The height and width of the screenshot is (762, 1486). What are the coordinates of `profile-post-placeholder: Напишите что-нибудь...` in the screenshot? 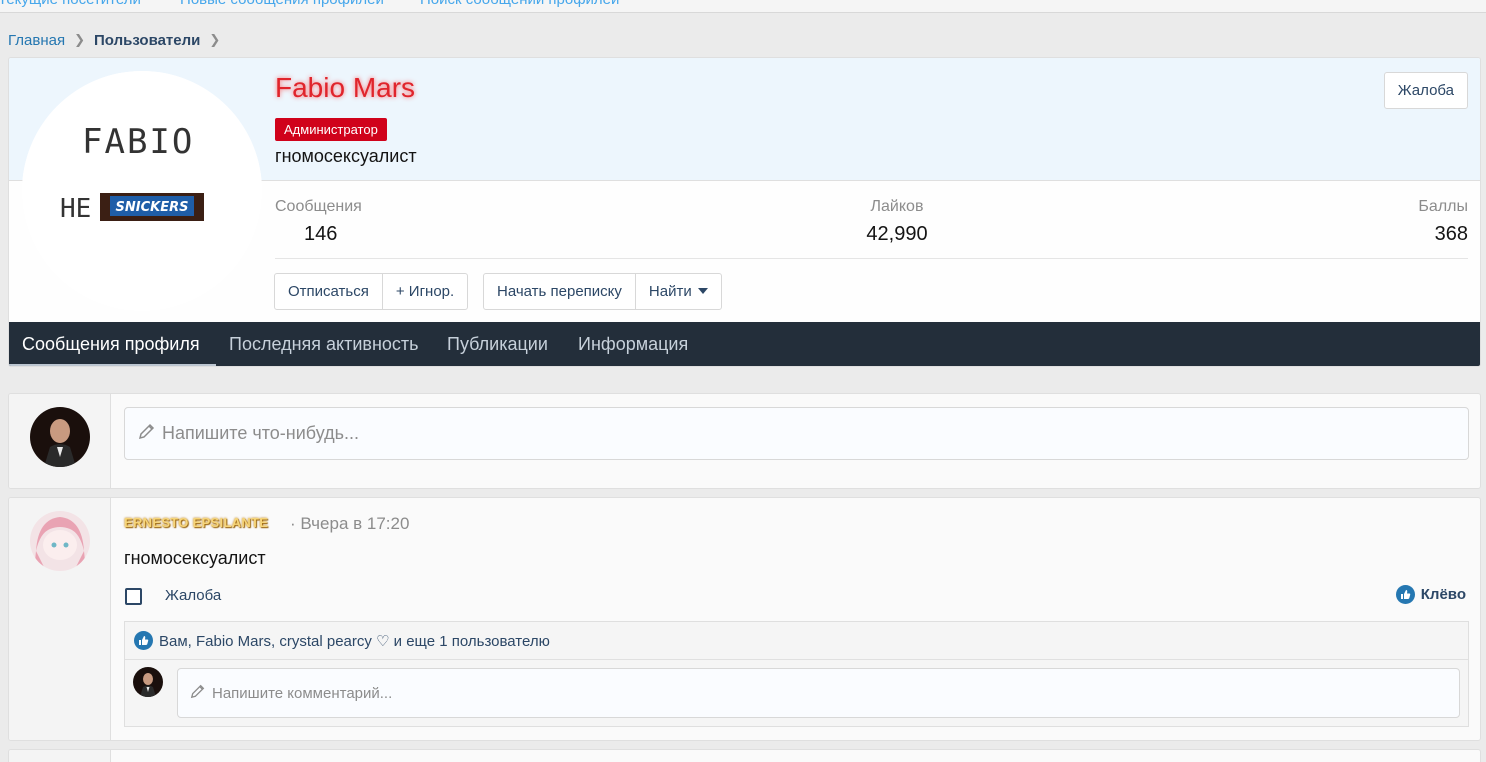 It's located at (260, 433).